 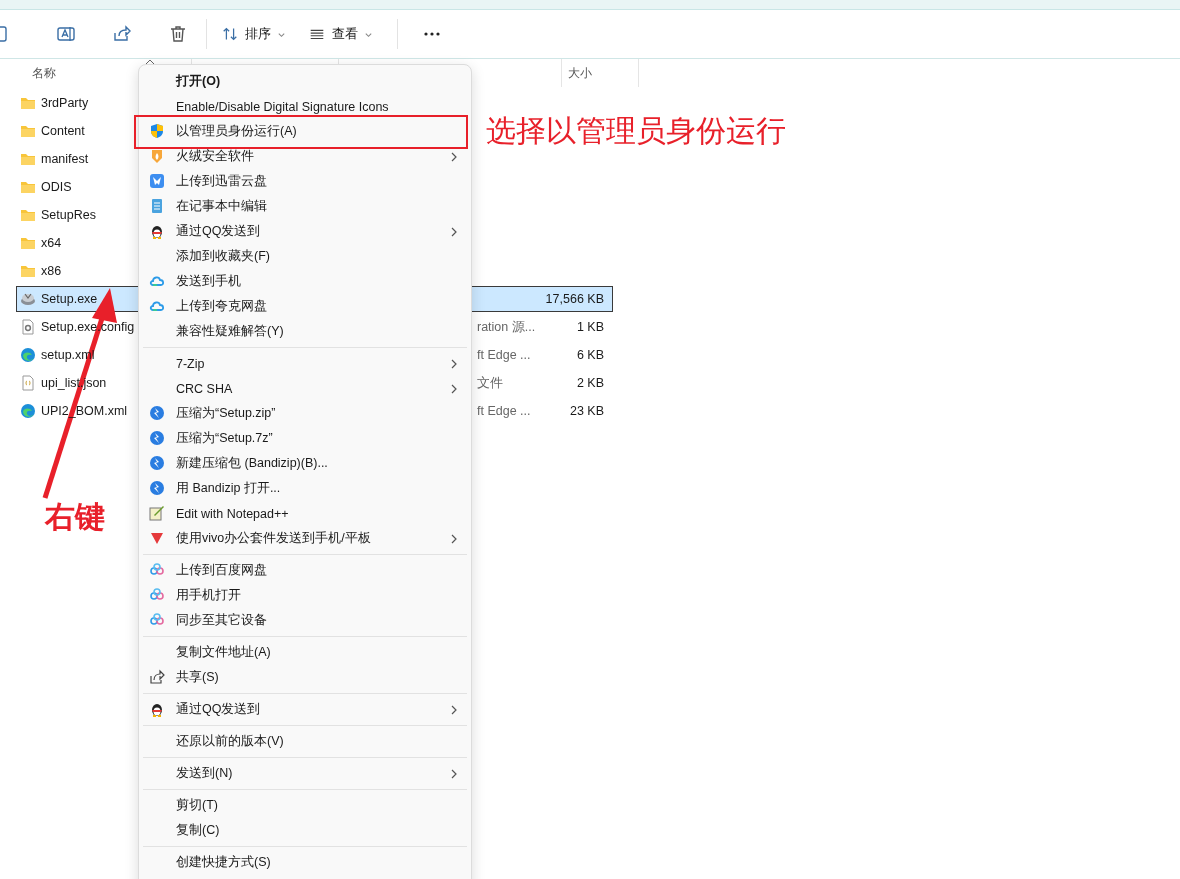 I want to click on file-size: 23 KB, so click(x=587, y=411).